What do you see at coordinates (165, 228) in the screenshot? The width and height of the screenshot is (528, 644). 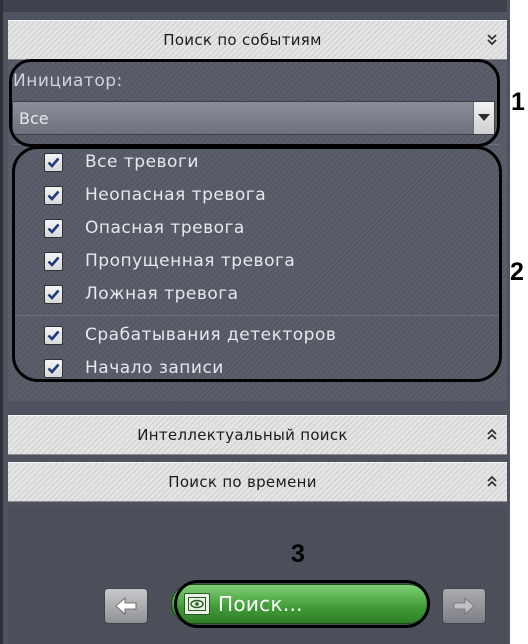 I see `checkbox-label: Опасная тревога` at bounding box center [165, 228].